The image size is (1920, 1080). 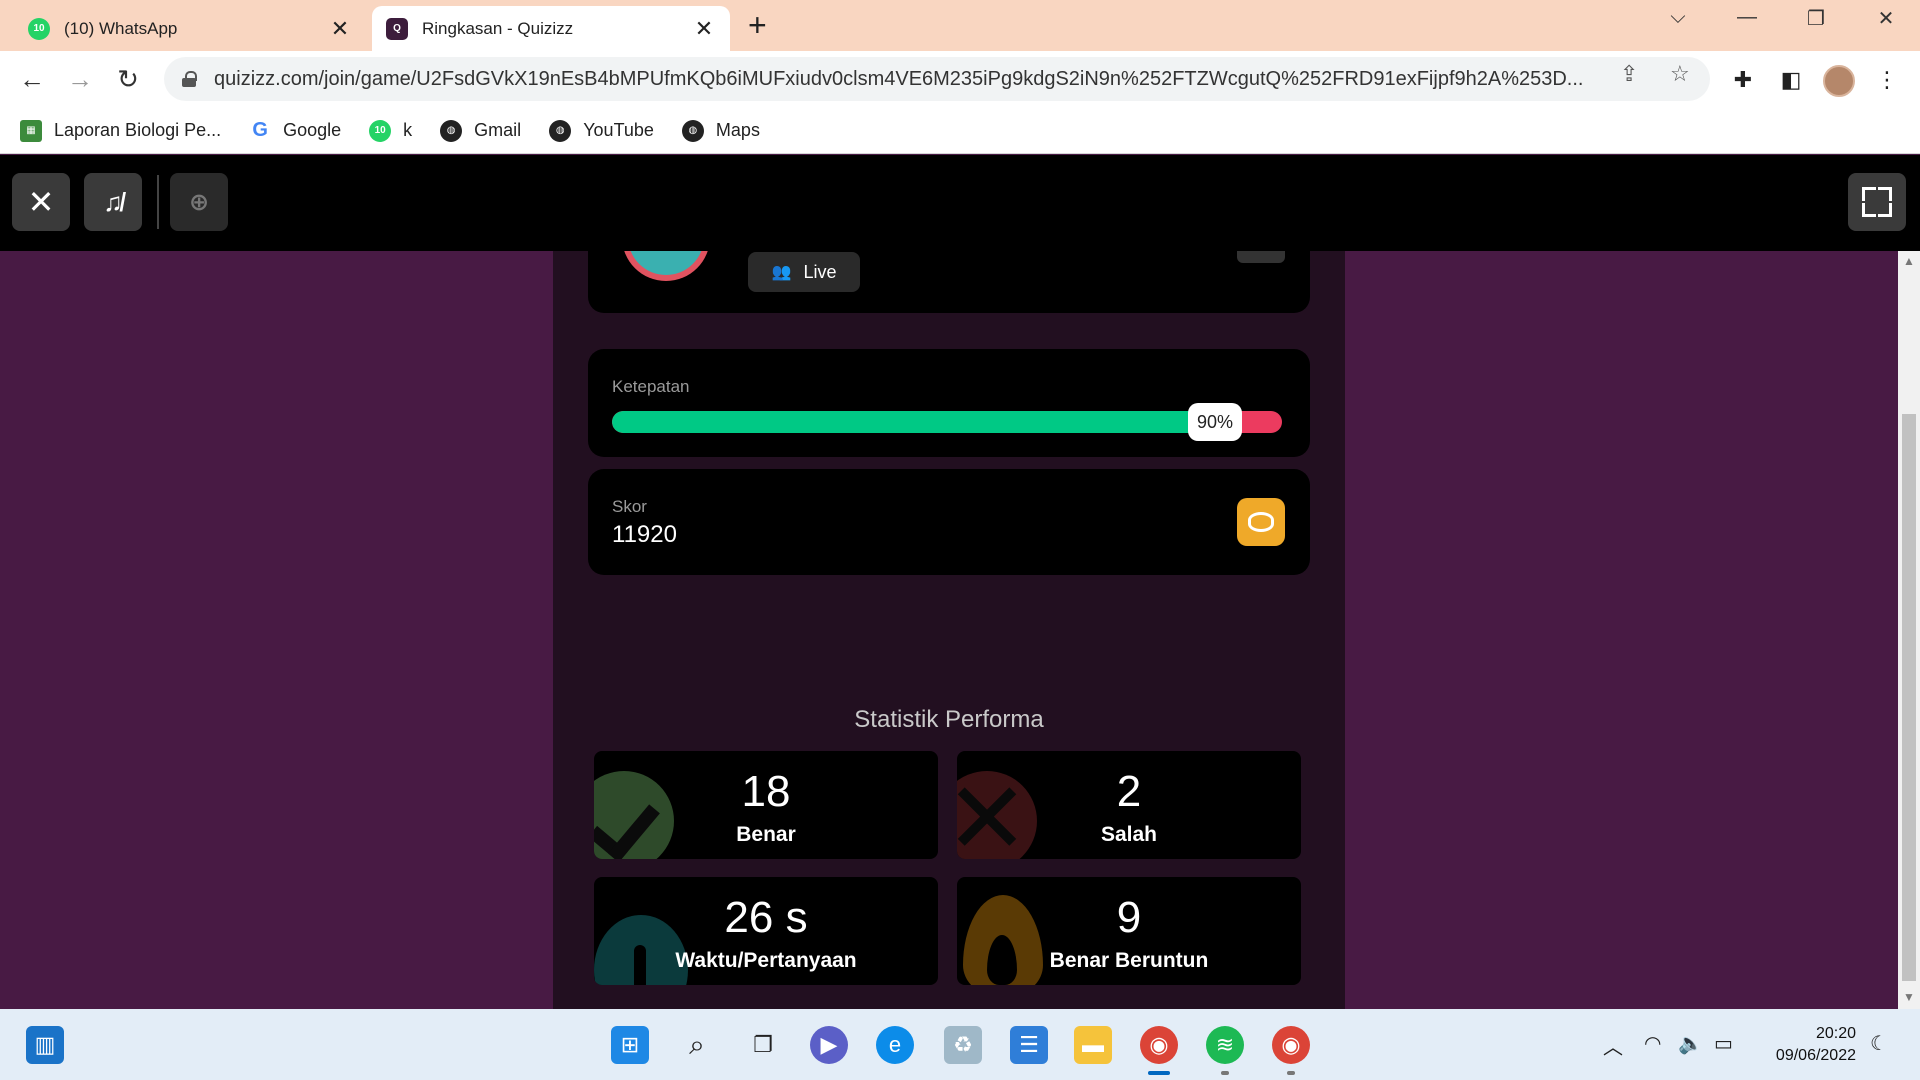 I want to click on edge-icon: e, so click(x=895, y=1045).